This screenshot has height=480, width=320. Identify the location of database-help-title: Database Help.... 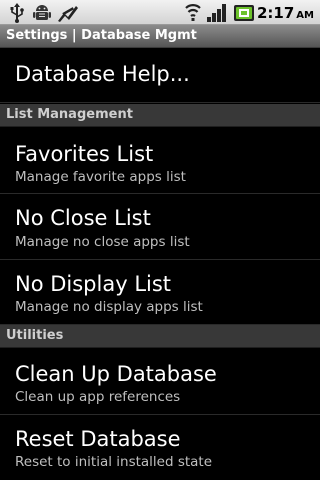
(102, 74).